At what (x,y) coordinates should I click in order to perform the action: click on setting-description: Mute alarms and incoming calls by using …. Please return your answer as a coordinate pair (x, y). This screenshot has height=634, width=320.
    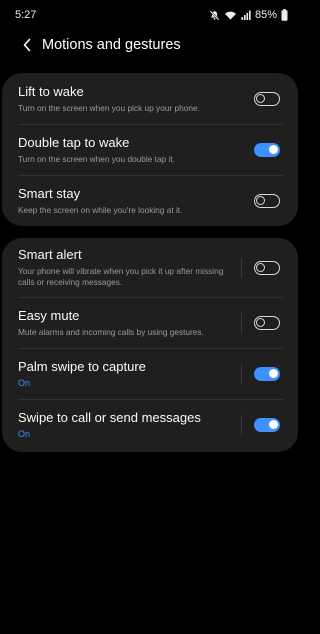
    Looking at the image, I should click on (111, 331).